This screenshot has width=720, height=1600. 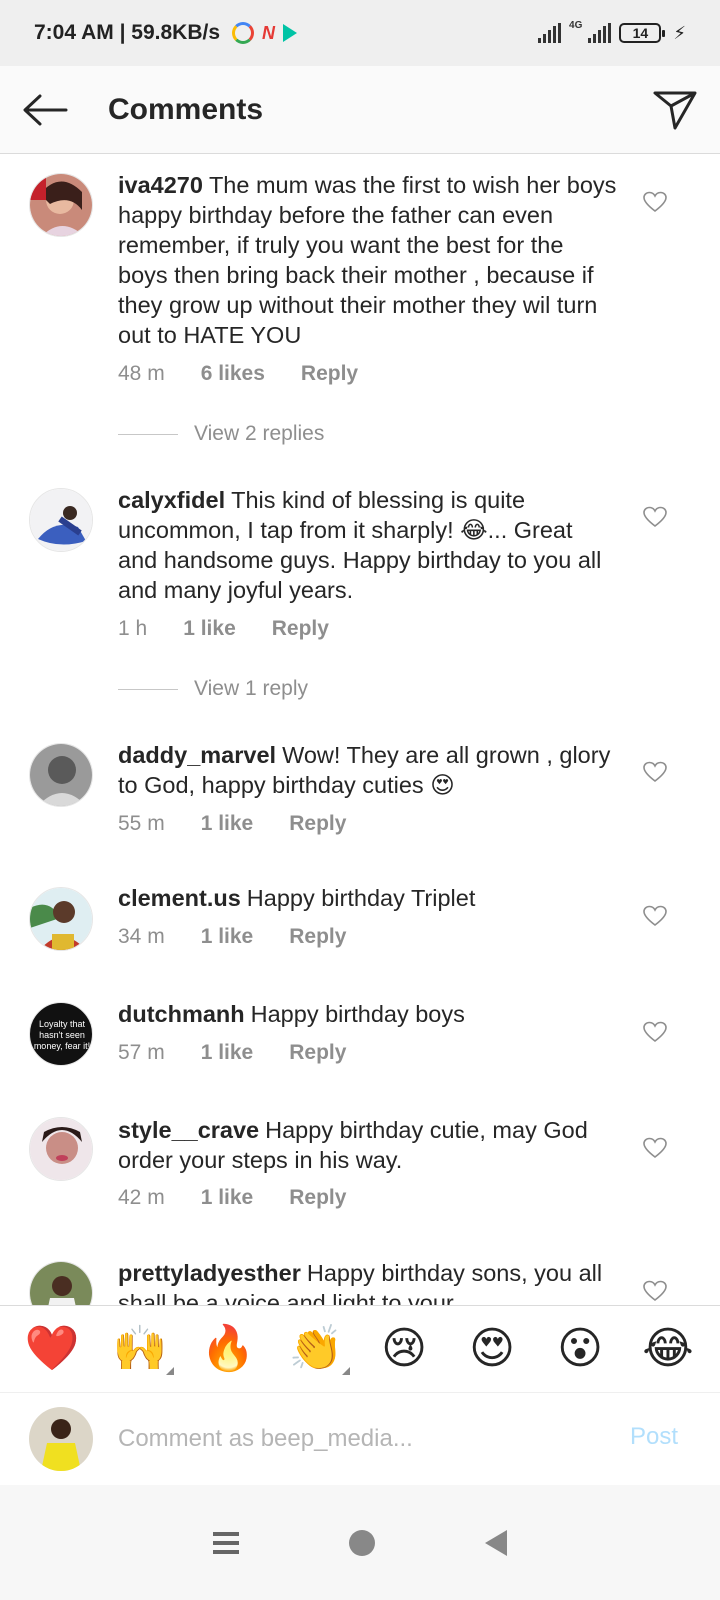 What do you see at coordinates (668, 1349) in the screenshot?
I see `emoji-laughing: 😂` at bounding box center [668, 1349].